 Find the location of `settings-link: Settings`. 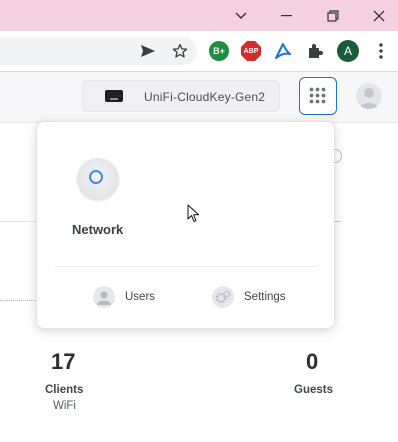

settings-link: Settings is located at coordinates (249, 297).